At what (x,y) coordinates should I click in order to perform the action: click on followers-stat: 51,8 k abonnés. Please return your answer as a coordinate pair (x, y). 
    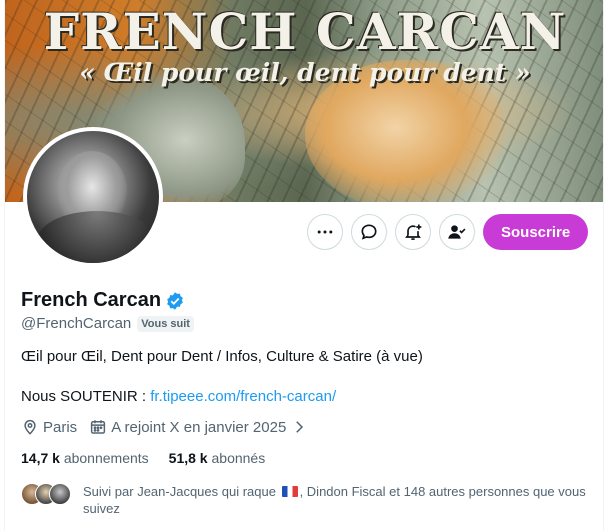
    Looking at the image, I should click on (217, 458).